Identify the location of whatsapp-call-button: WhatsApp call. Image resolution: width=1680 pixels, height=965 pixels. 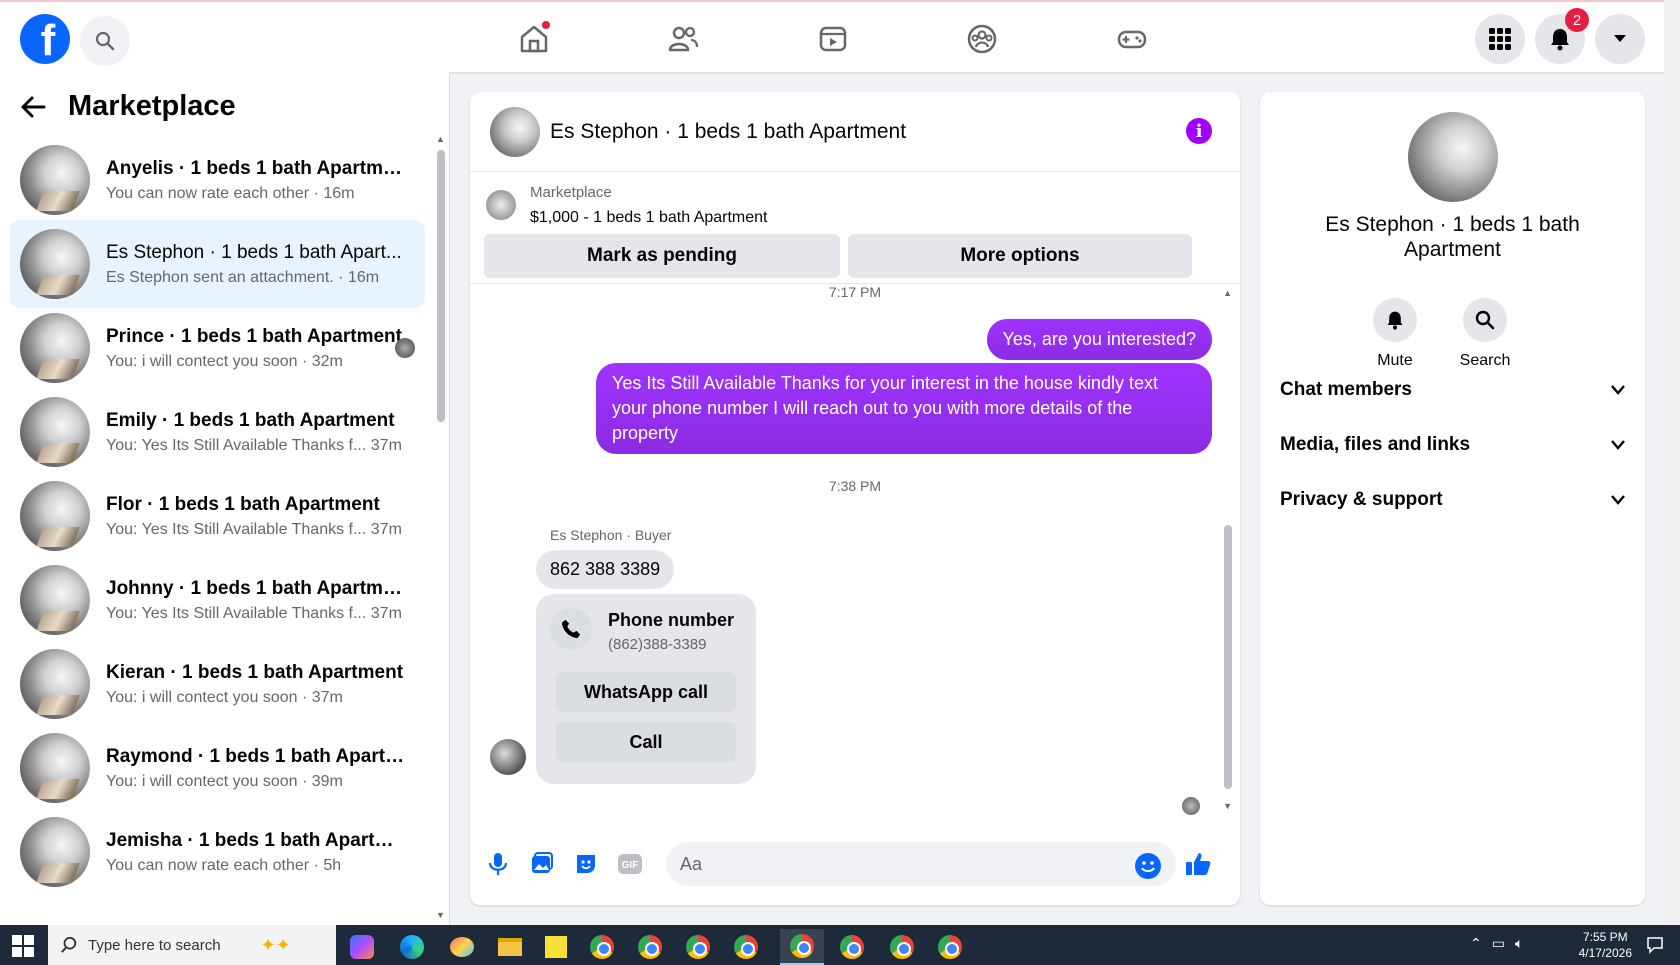
(646, 692).